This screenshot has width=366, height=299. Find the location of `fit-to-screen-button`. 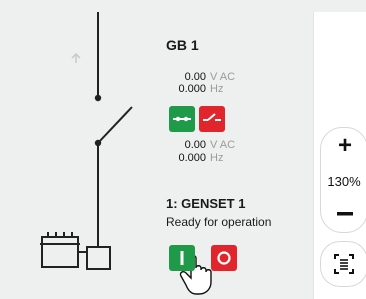

fit-to-screen-button is located at coordinates (343, 264).